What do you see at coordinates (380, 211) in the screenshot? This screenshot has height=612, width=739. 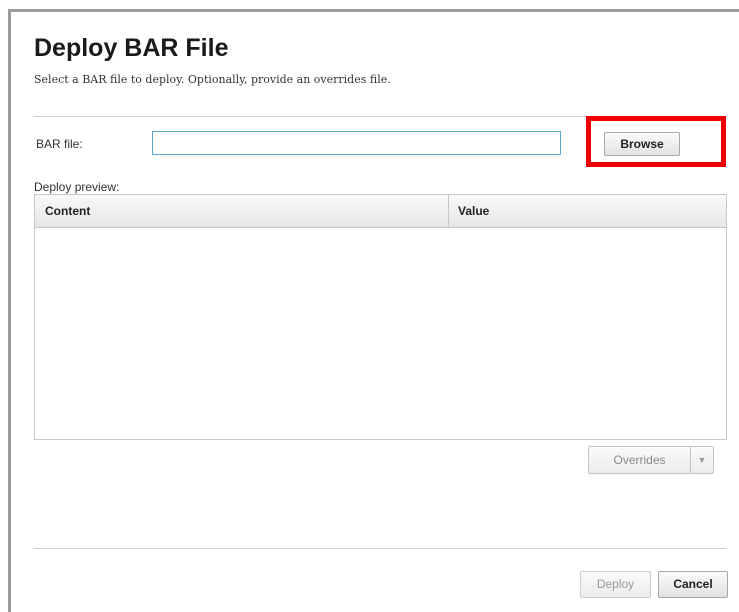 I see `table-header: Content Value` at bounding box center [380, 211].